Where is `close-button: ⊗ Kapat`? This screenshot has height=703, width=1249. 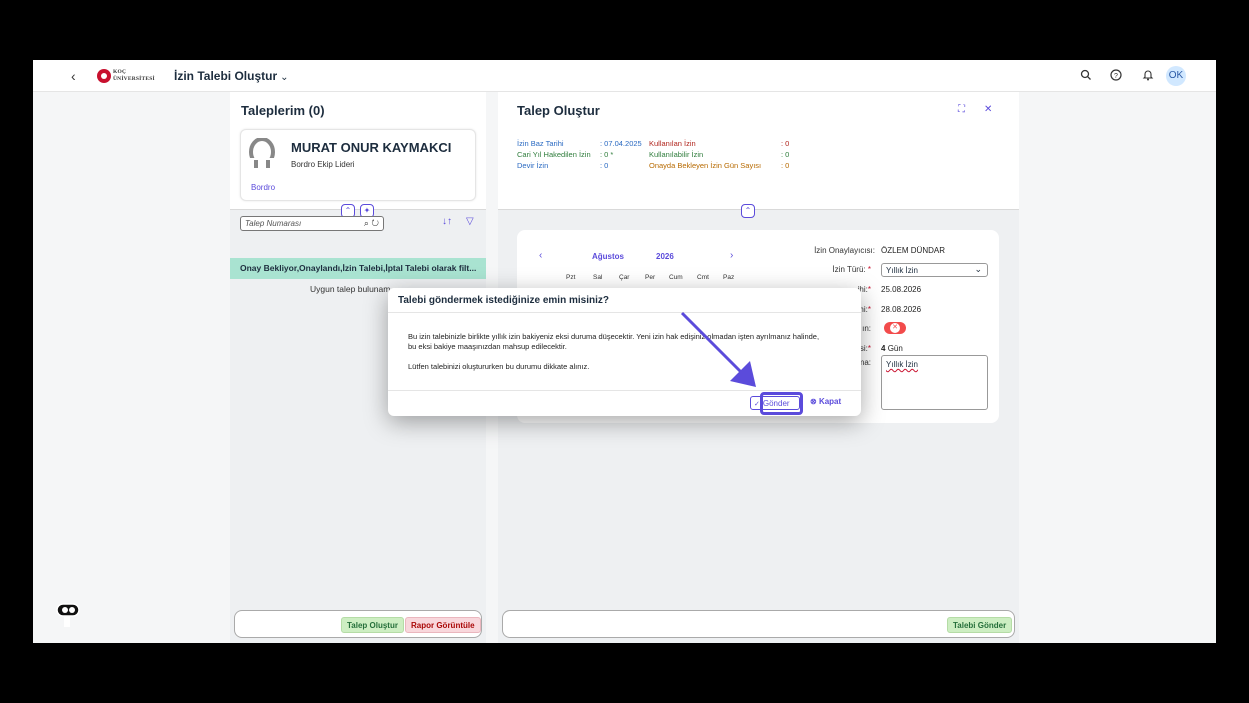
close-button: ⊗ Kapat is located at coordinates (825, 401).